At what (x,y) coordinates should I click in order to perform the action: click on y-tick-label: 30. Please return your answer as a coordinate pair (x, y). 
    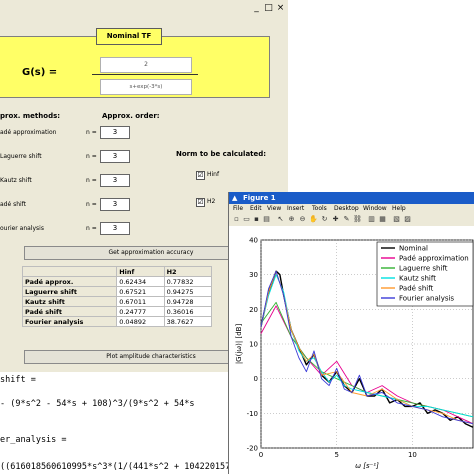
    Looking at the image, I should click on (253, 275).